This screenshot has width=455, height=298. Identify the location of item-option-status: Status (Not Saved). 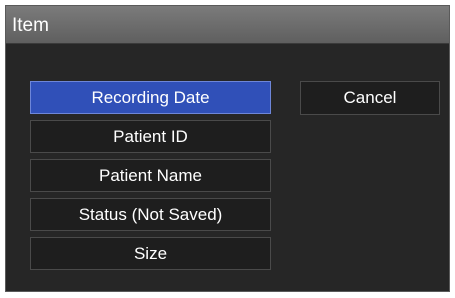
(150, 214).